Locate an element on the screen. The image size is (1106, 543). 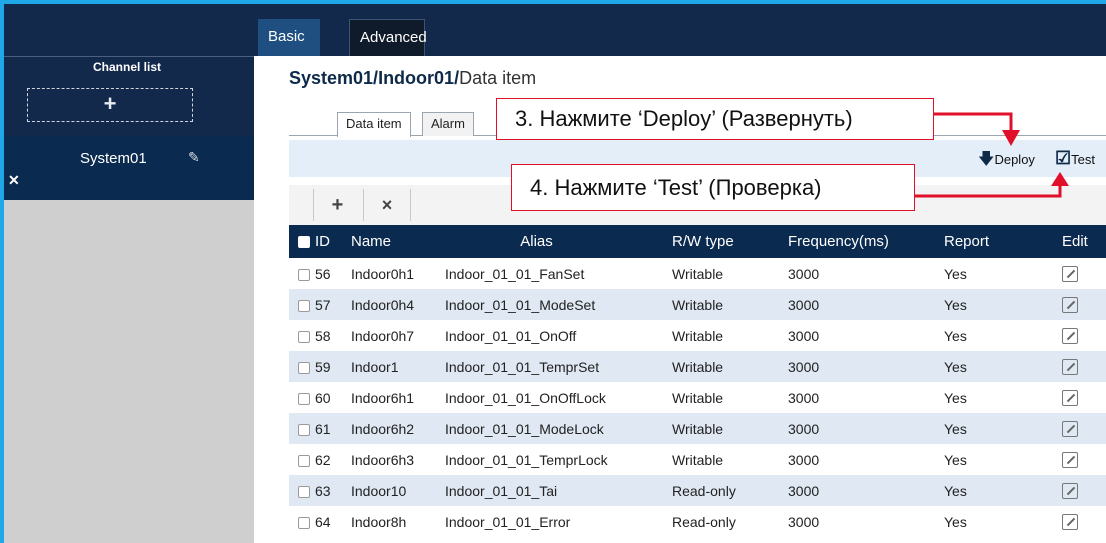
sidebar-item-system01: System01 ✎ ✕ is located at coordinates (127, 168).